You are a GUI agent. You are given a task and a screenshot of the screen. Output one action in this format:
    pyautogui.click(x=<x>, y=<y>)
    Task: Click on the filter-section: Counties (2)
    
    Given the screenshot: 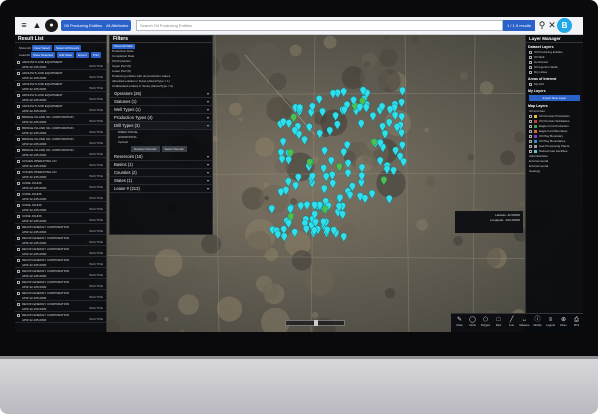 What is the action you would take?
    pyautogui.click(x=161, y=173)
    